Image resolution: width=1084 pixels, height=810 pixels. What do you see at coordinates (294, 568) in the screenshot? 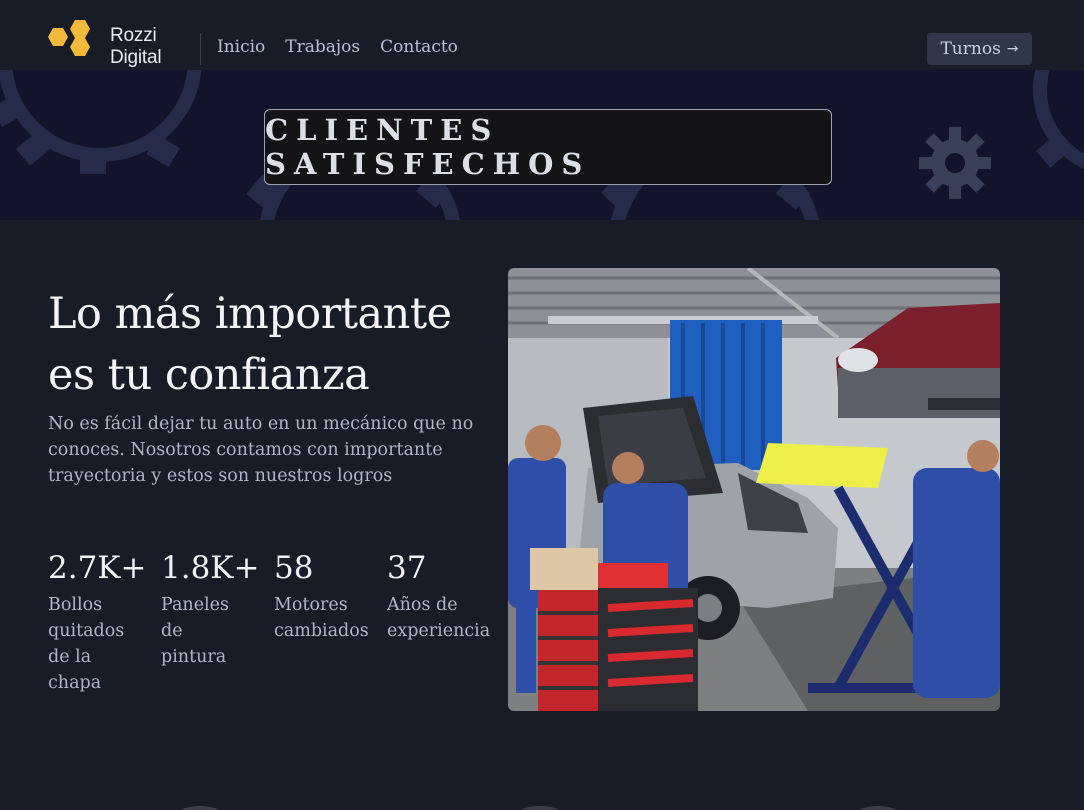
I see `stat-value: 58` at bounding box center [294, 568].